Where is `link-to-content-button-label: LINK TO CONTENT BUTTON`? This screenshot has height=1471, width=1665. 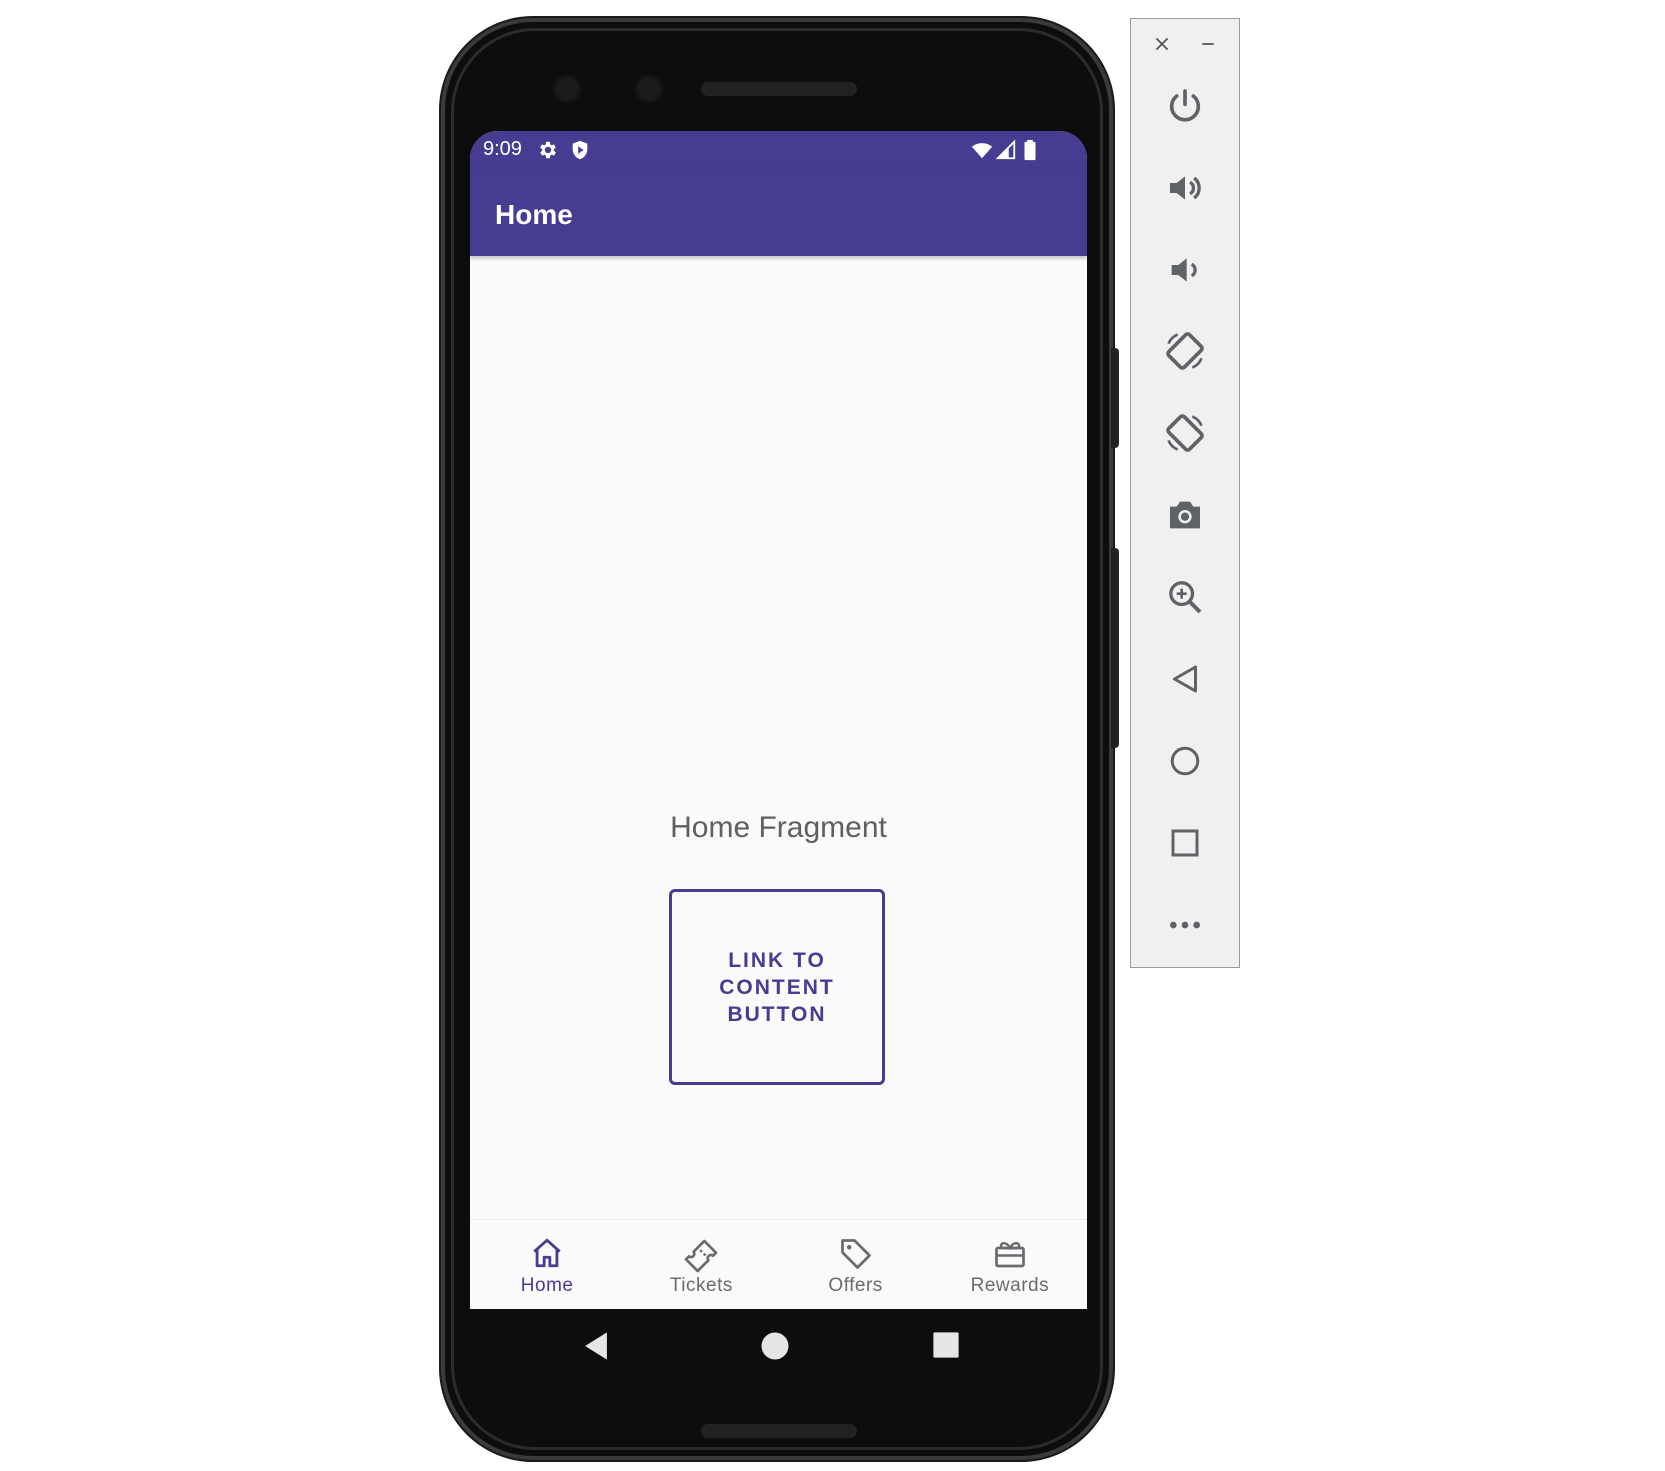
link-to-content-button-label: LINK TO CONTENT BUTTON is located at coordinates (777, 987).